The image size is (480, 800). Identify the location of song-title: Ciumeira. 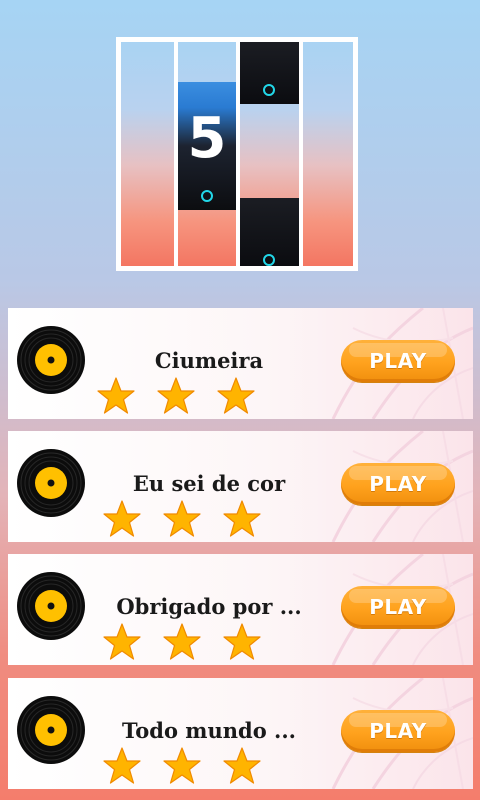
(209, 360).